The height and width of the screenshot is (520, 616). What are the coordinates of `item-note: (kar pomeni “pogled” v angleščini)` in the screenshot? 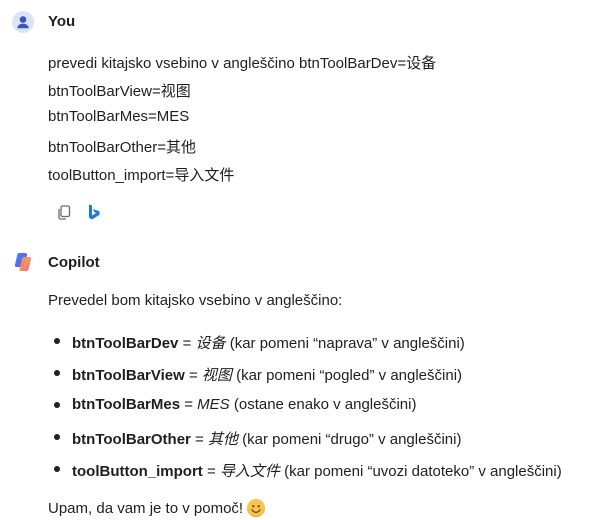 It's located at (347, 375).